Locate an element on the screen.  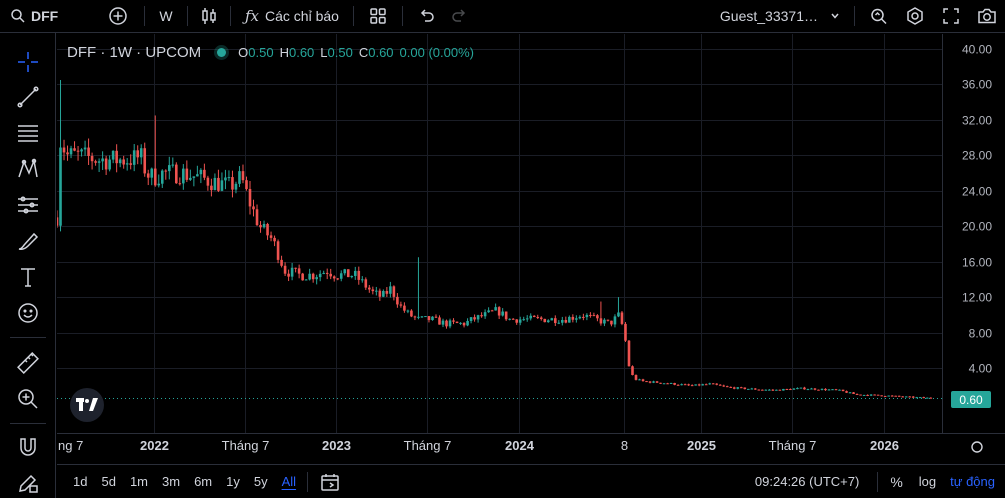
goto-date-button is located at coordinates (330, 482).